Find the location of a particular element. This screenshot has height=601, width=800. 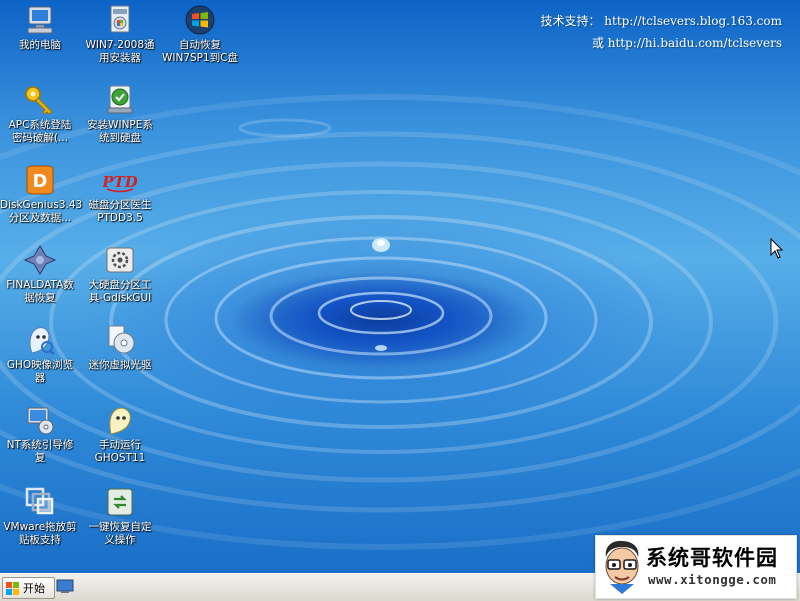

desktop-icon-my-computer: 我的电脑 is located at coordinates (40, 28).